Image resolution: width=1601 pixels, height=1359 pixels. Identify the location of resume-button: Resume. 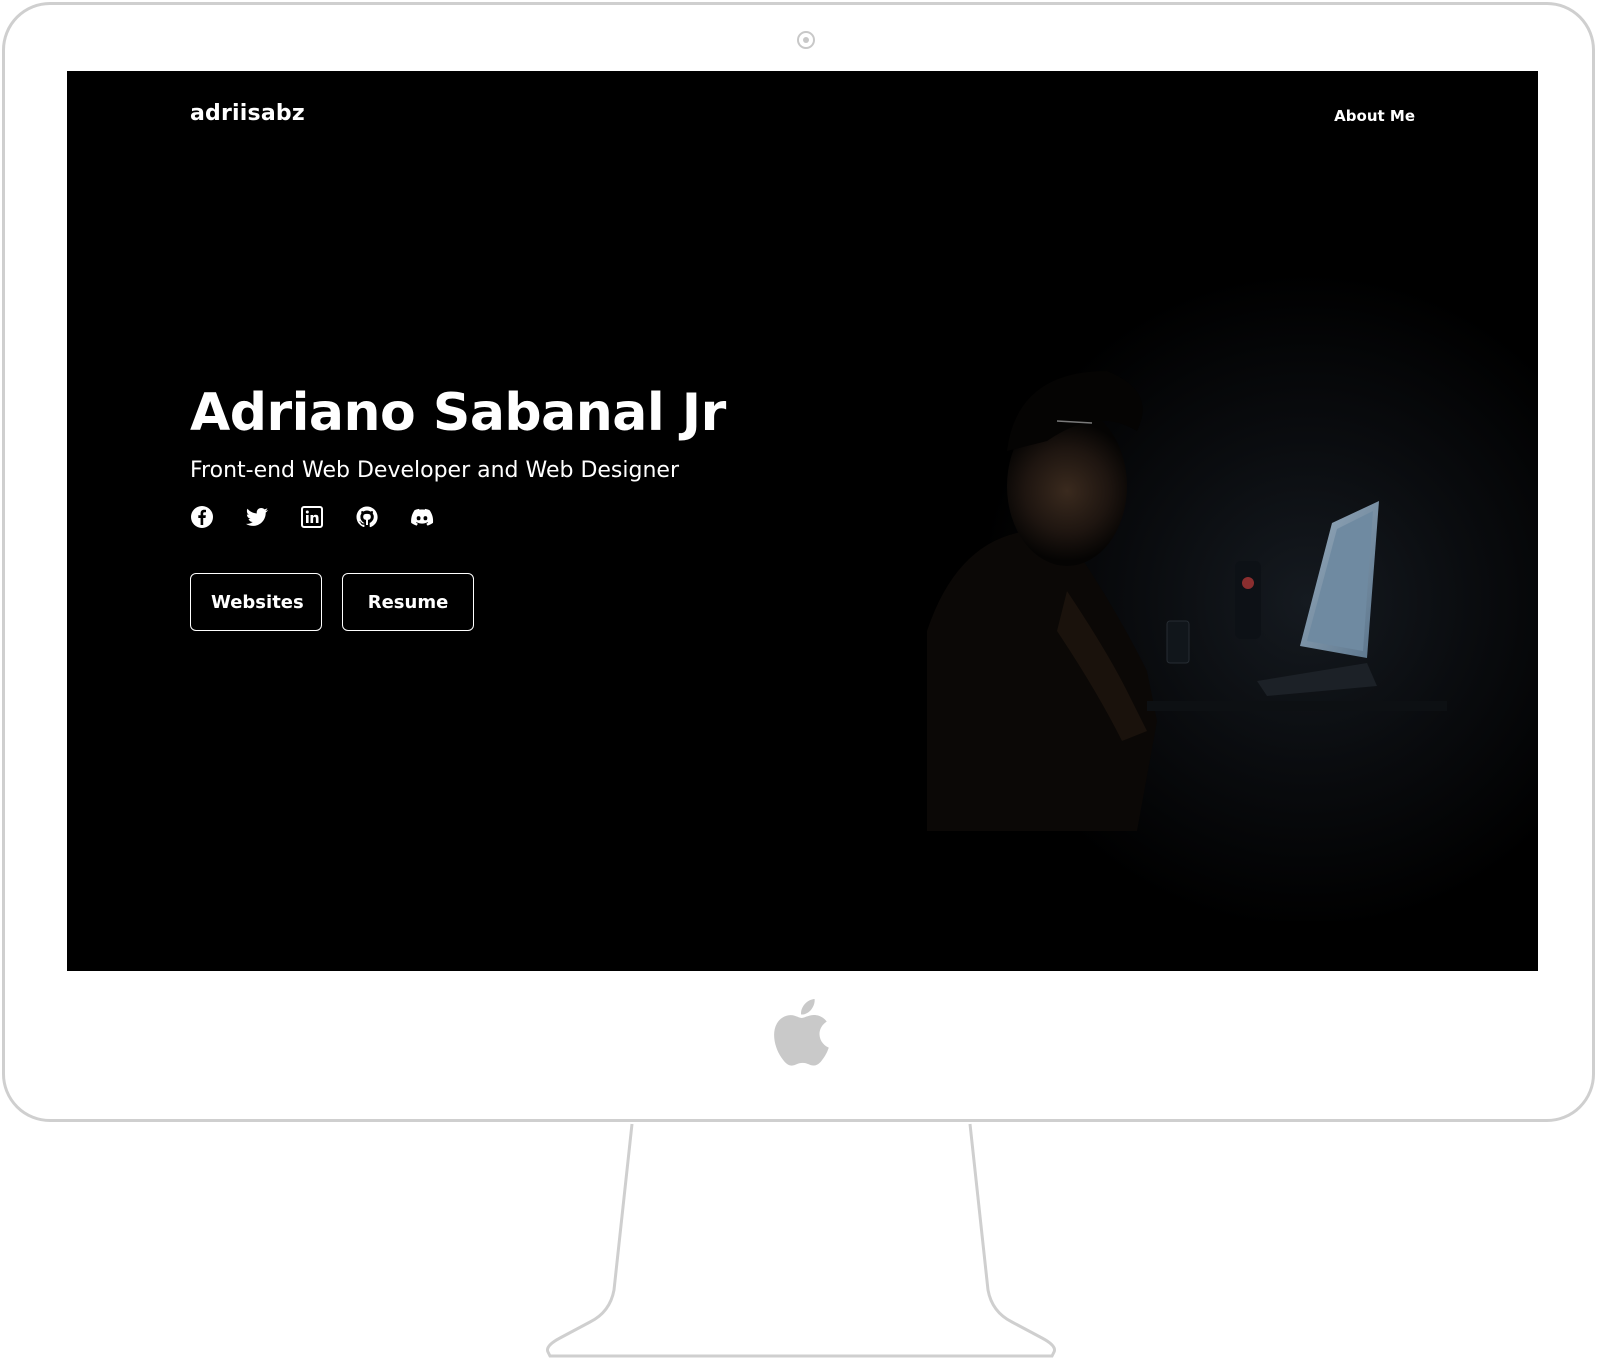
(408, 602).